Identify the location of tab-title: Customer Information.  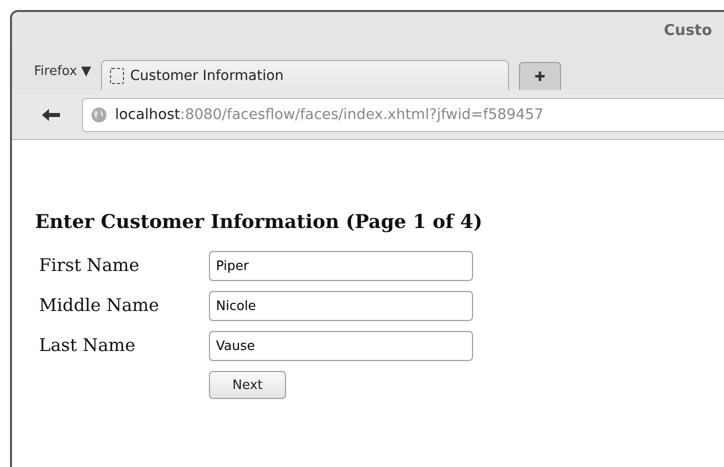
(207, 76).